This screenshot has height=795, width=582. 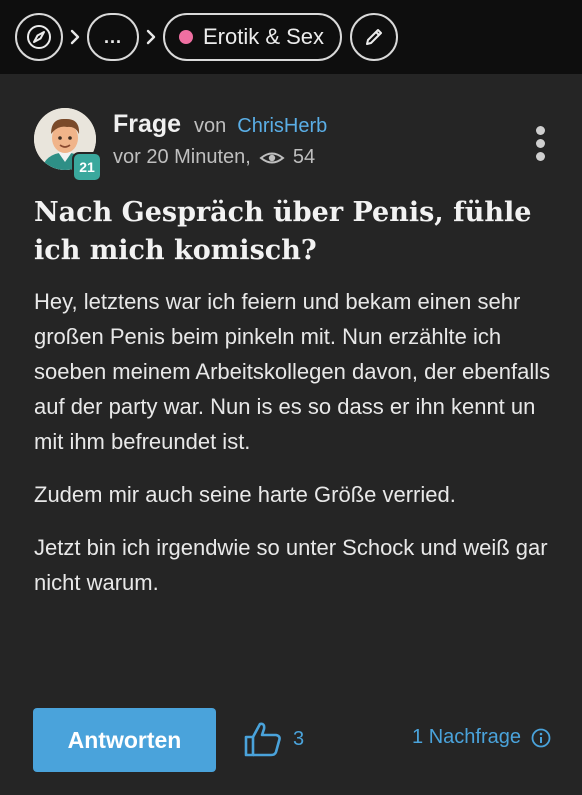 I want to click on breadcrumb: ... Erotik & Sex, so click(x=291, y=37).